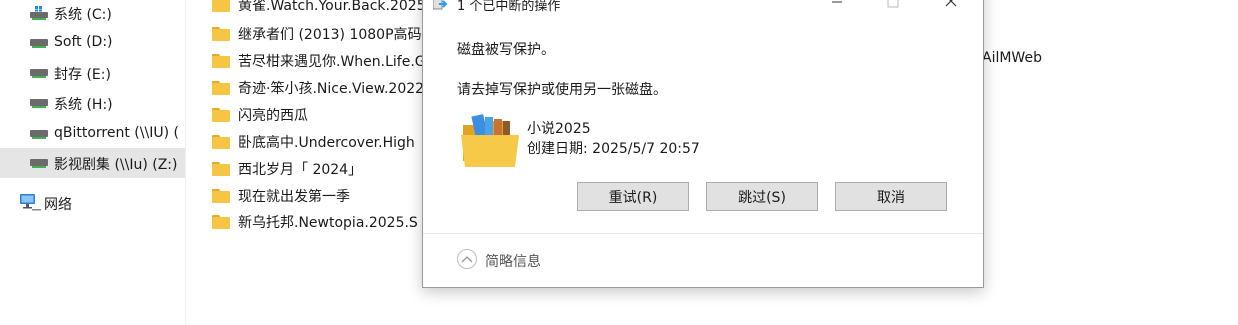 This screenshot has height=325, width=1238. I want to click on nav-item-network-drive-qbittorrent: qBittorrent (\\IU) (, so click(92, 134).